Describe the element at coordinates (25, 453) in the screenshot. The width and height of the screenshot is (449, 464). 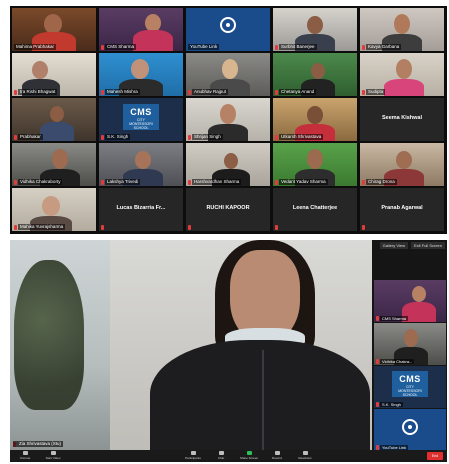
I see `microphone-icon` at that location.